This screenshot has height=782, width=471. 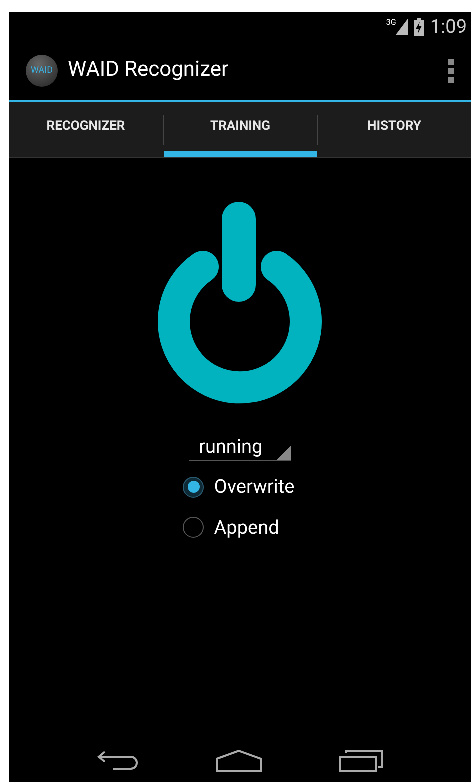 I want to click on overflow-menu-icon, so click(x=451, y=71).